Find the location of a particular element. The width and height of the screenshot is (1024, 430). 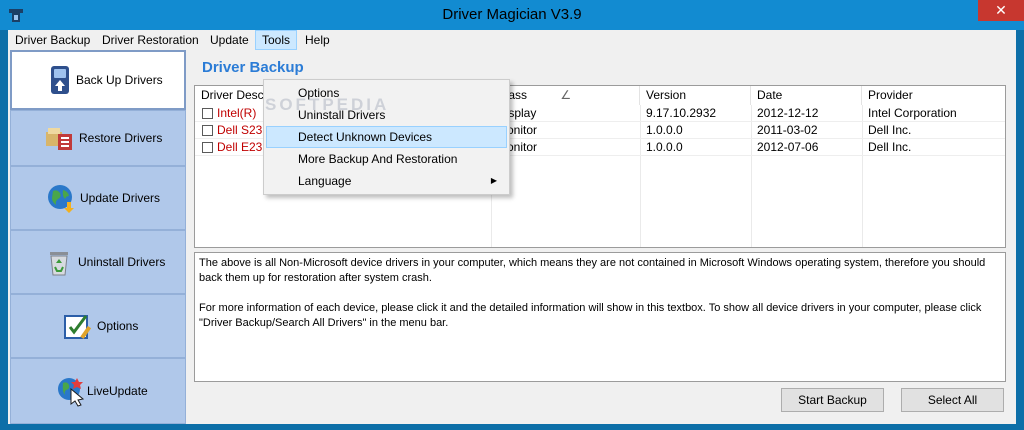

title-bar: Driver Magician V3.9 ✕ is located at coordinates (512, 15).